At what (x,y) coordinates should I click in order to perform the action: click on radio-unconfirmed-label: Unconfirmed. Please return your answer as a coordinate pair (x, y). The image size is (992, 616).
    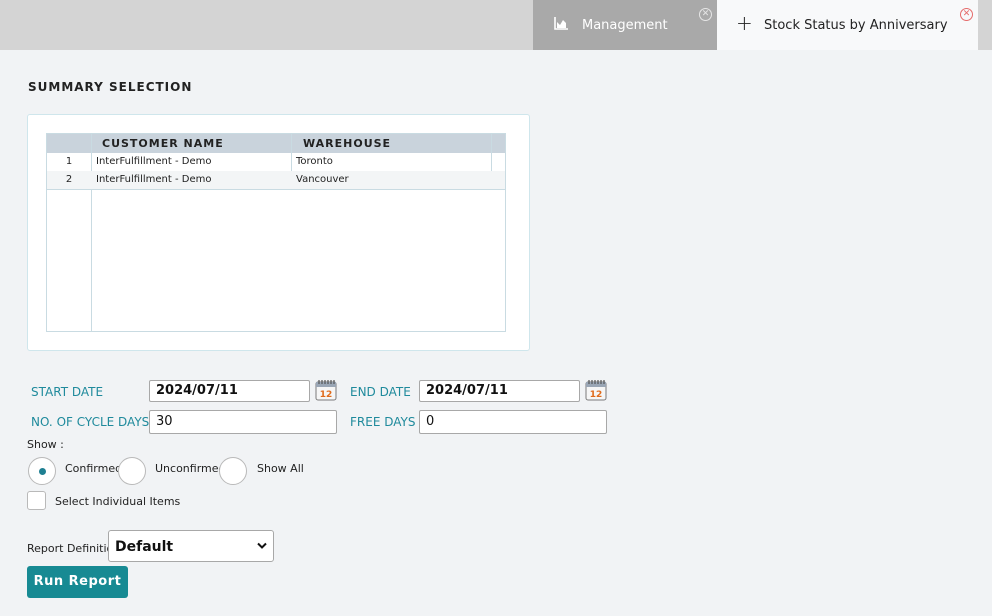
    Looking at the image, I should click on (190, 468).